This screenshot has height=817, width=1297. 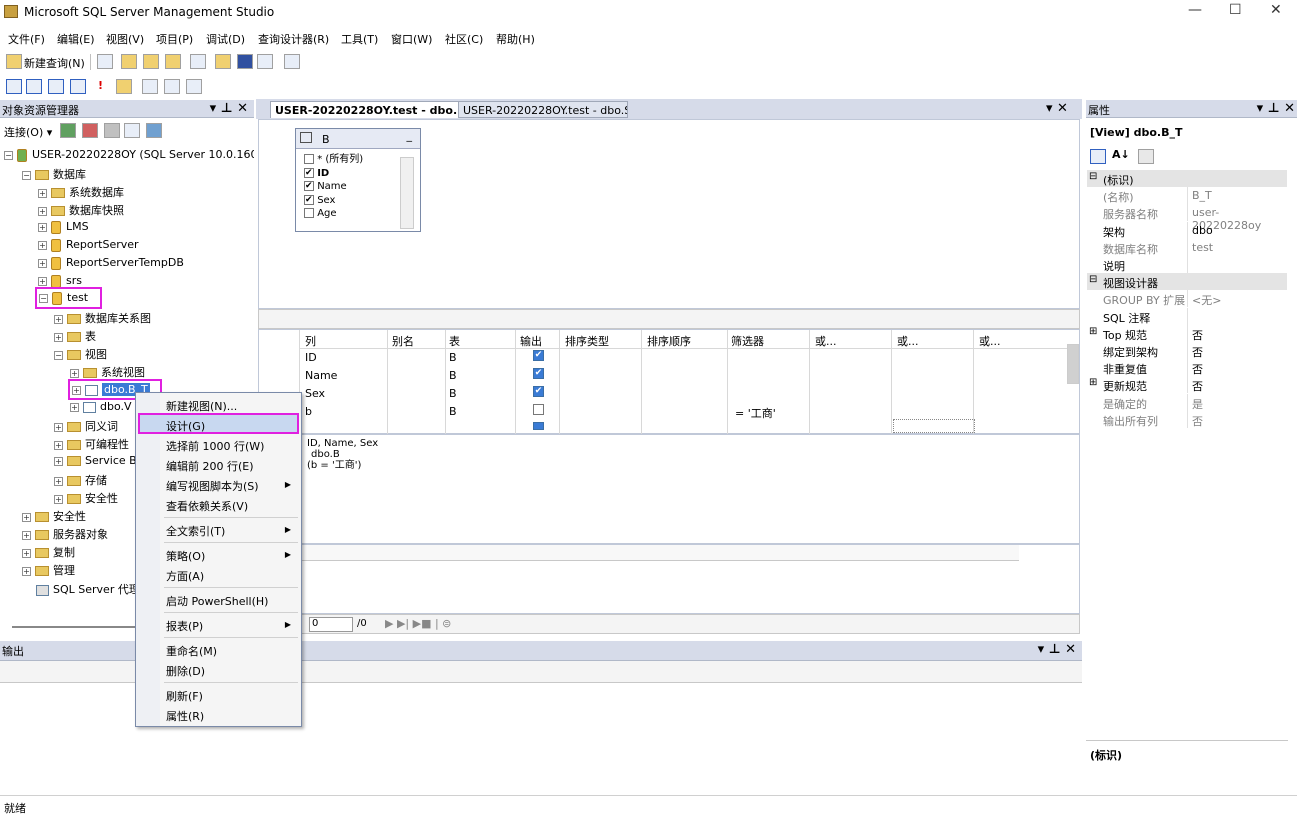 What do you see at coordinates (28, 132) in the screenshot?
I see `connect-button: 连接(O) ▾` at bounding box center [28, 132].